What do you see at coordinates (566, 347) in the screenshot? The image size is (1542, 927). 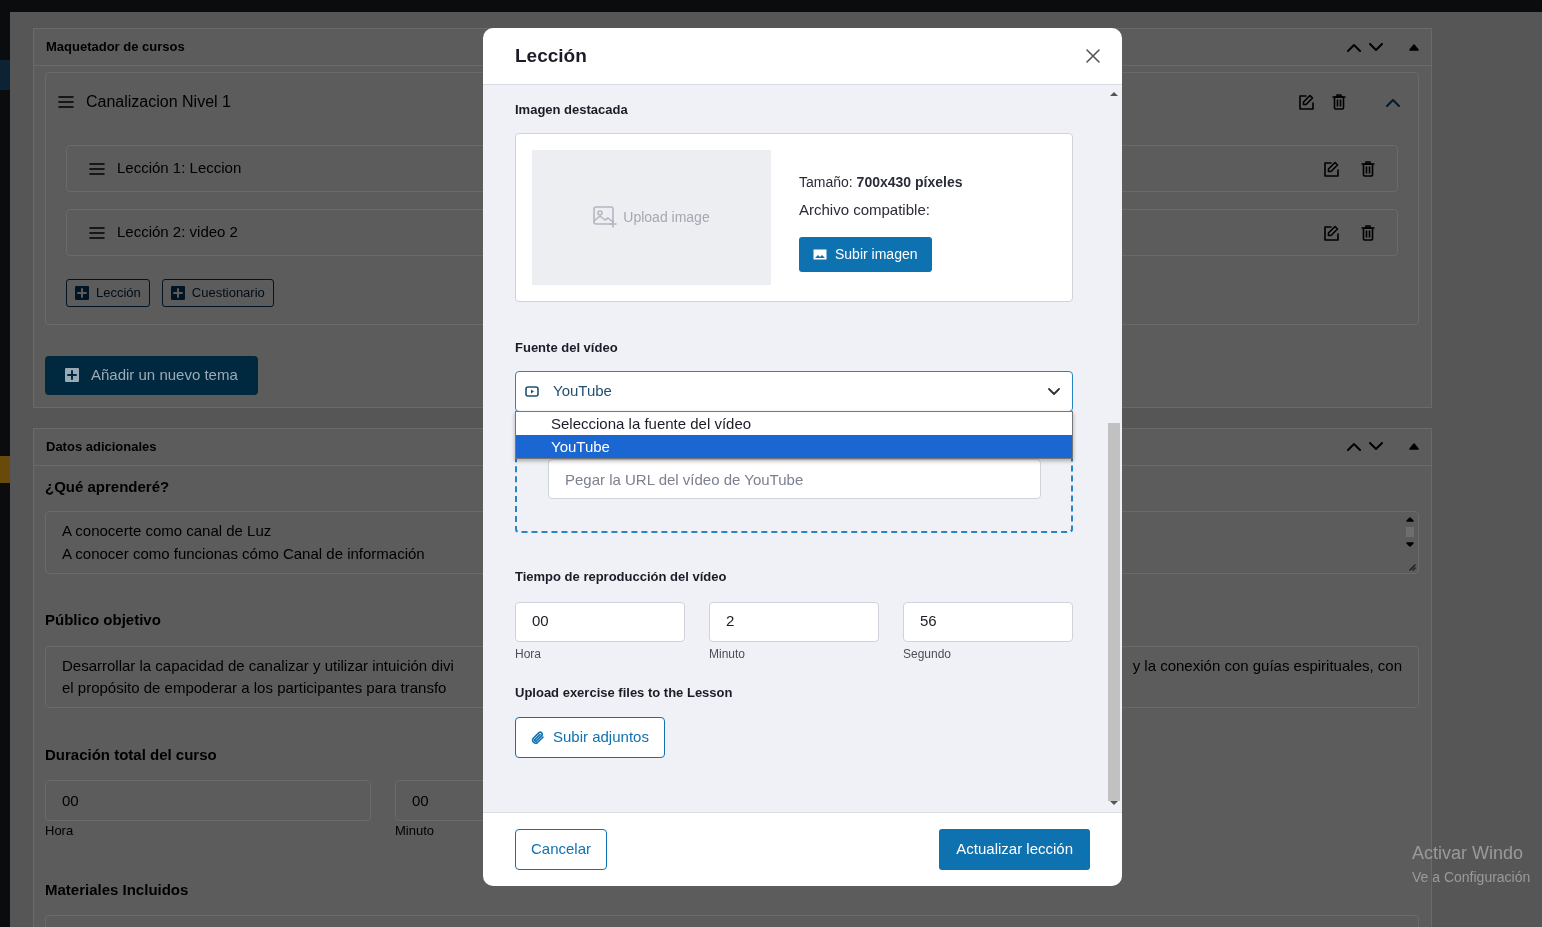 I see `field-label: Fuente del vídeo` at bounding box center [566, 347].